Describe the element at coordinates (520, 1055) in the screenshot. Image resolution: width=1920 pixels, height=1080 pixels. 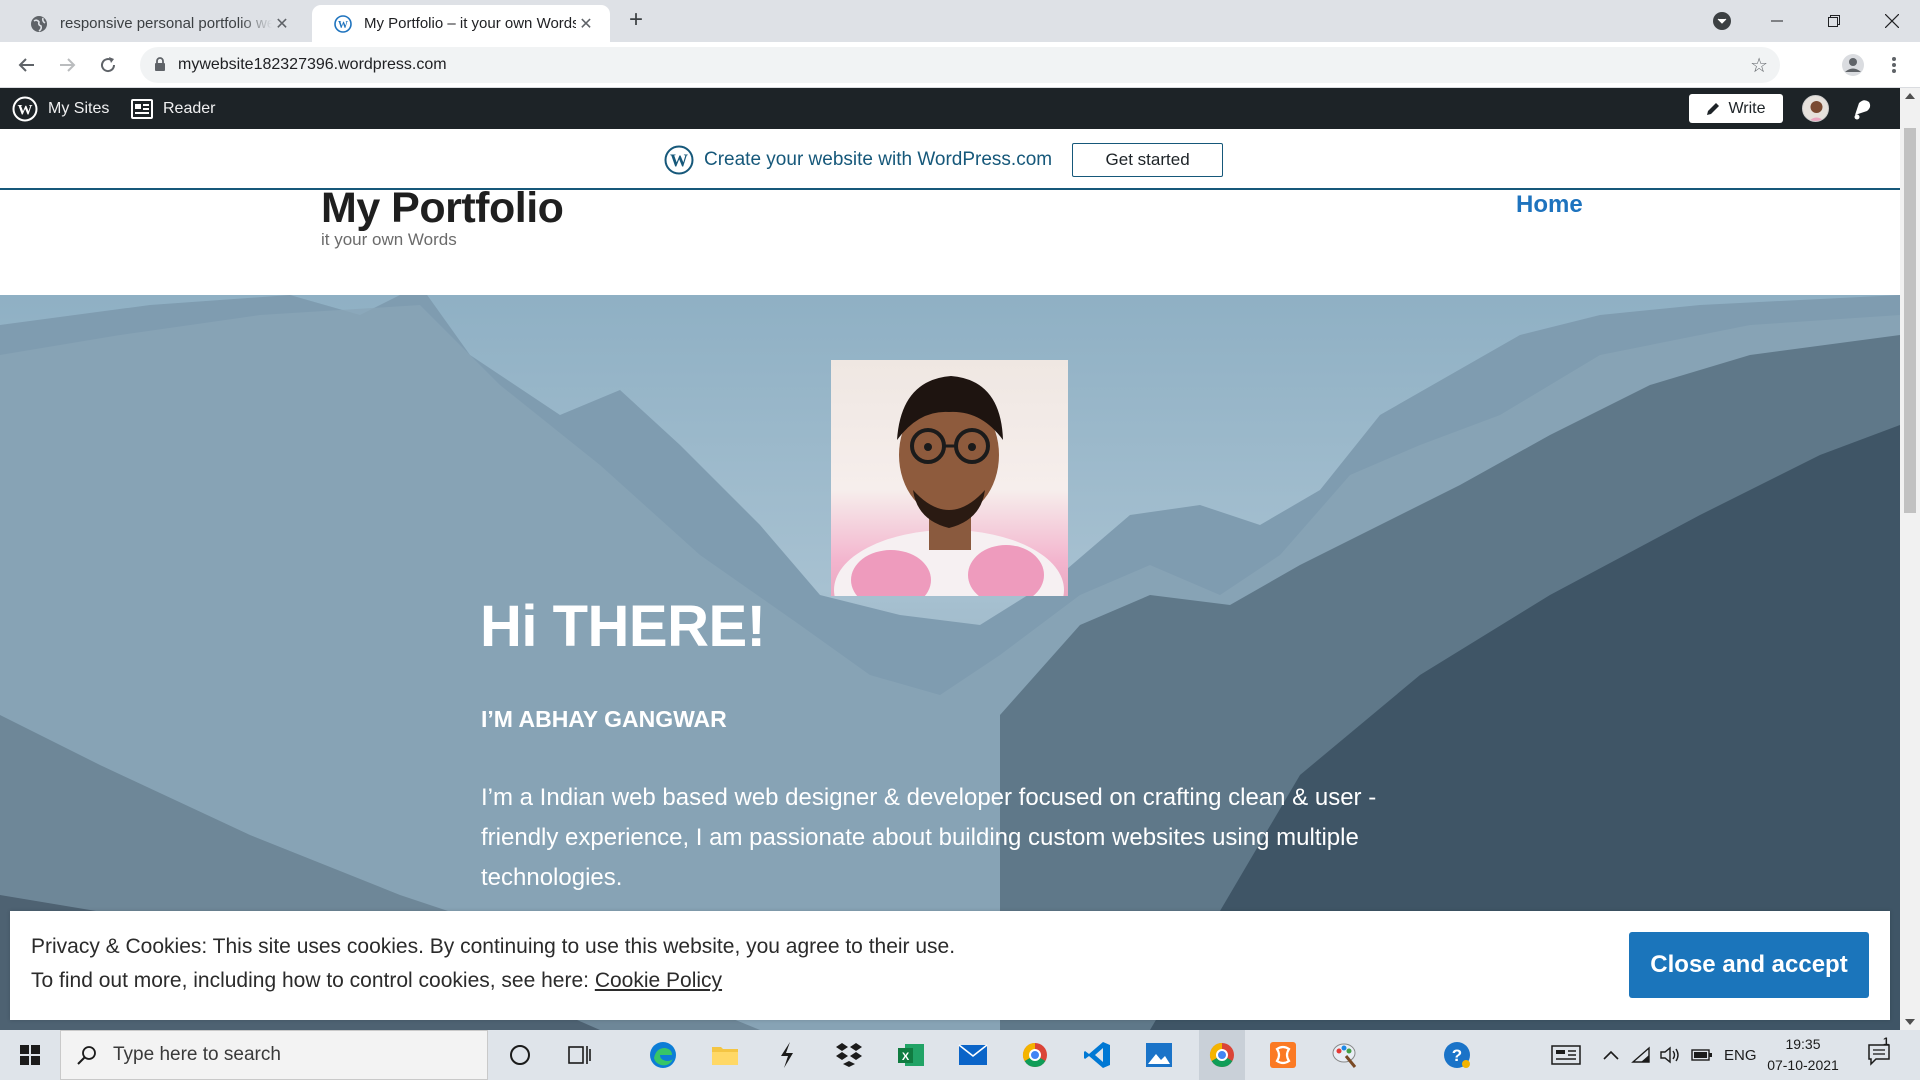
I see `cortana-icon` at that location.